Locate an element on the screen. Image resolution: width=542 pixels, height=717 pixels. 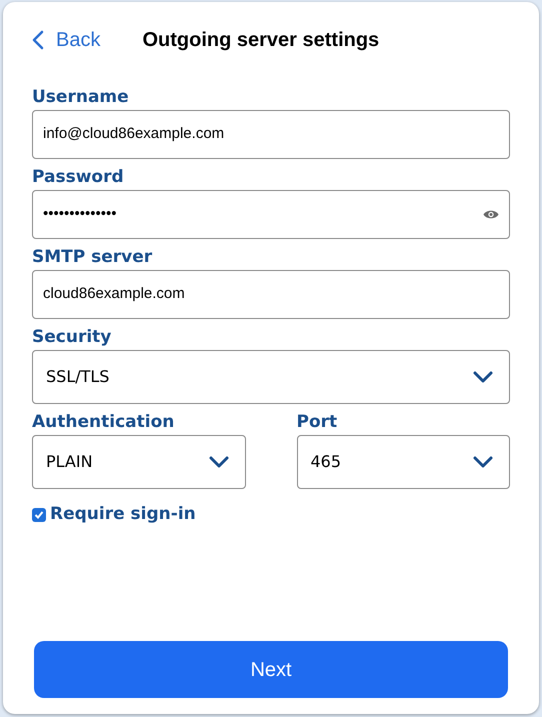
input-field: info@cloud86example.com is located at coordinates (271, 134).